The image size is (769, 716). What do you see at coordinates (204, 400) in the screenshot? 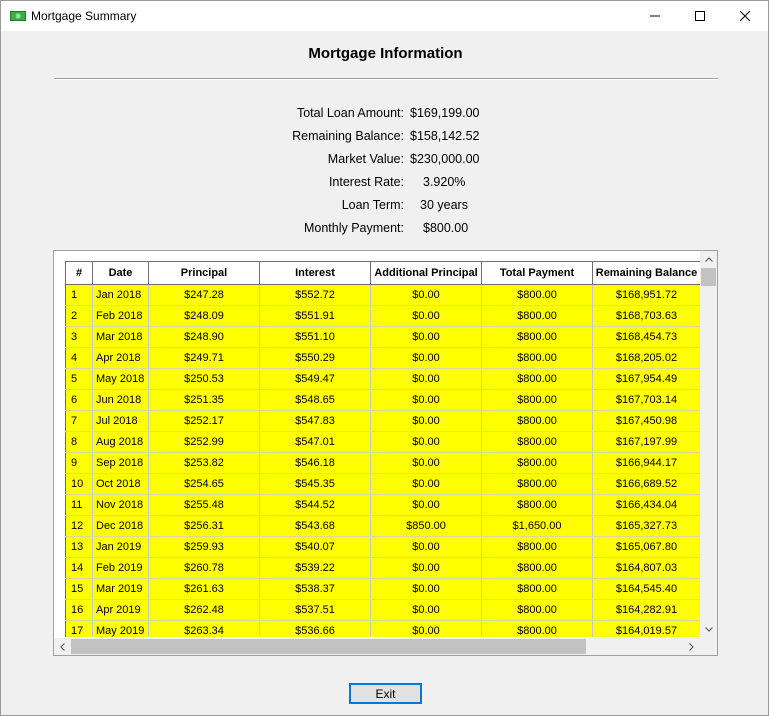
I see `cell-principal: $251.35` at bounding box center [204, 400].